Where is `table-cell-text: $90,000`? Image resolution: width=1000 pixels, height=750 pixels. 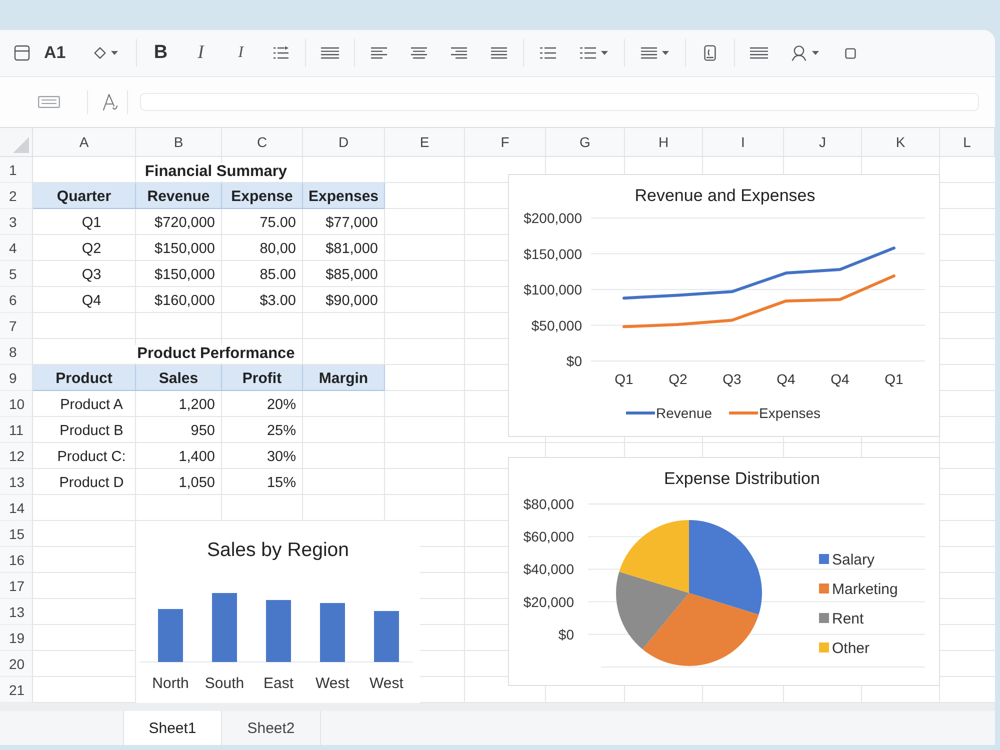 table-cell-text: $90,000 is located at coordinates (351, 301).